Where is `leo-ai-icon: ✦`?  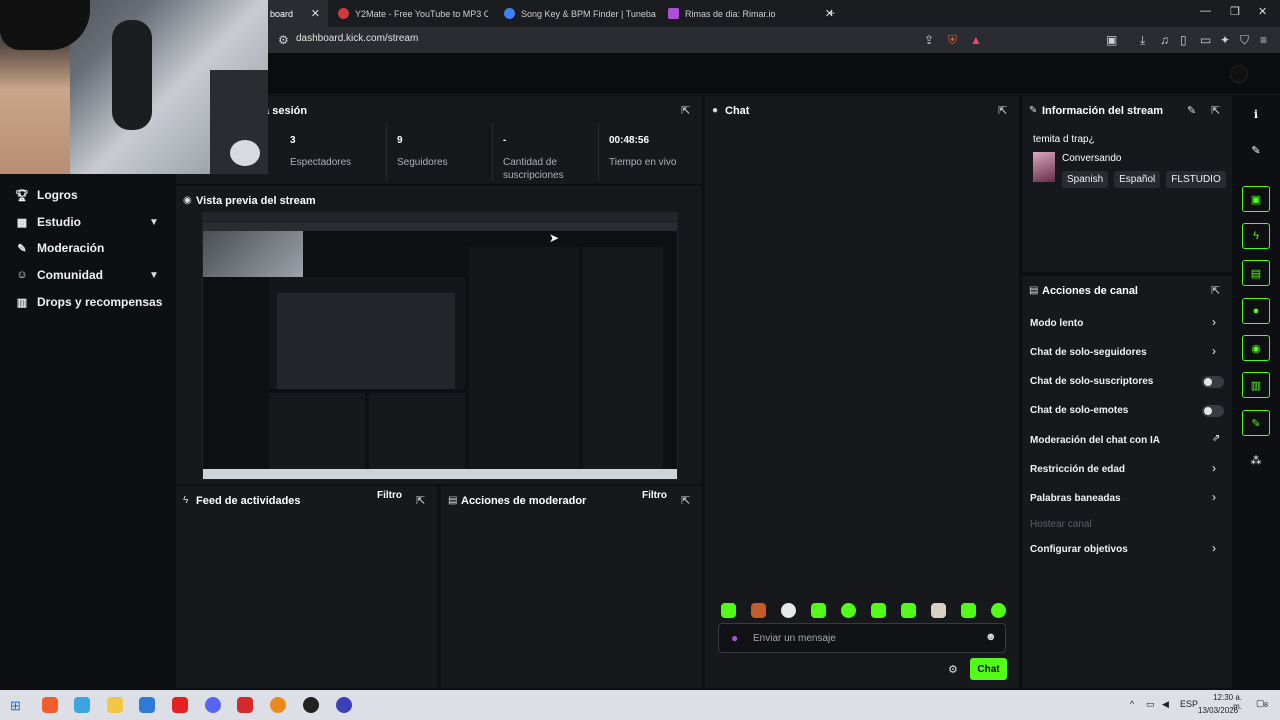 leo-ai-icon: ✦ is located at coordinates (1225, 40).